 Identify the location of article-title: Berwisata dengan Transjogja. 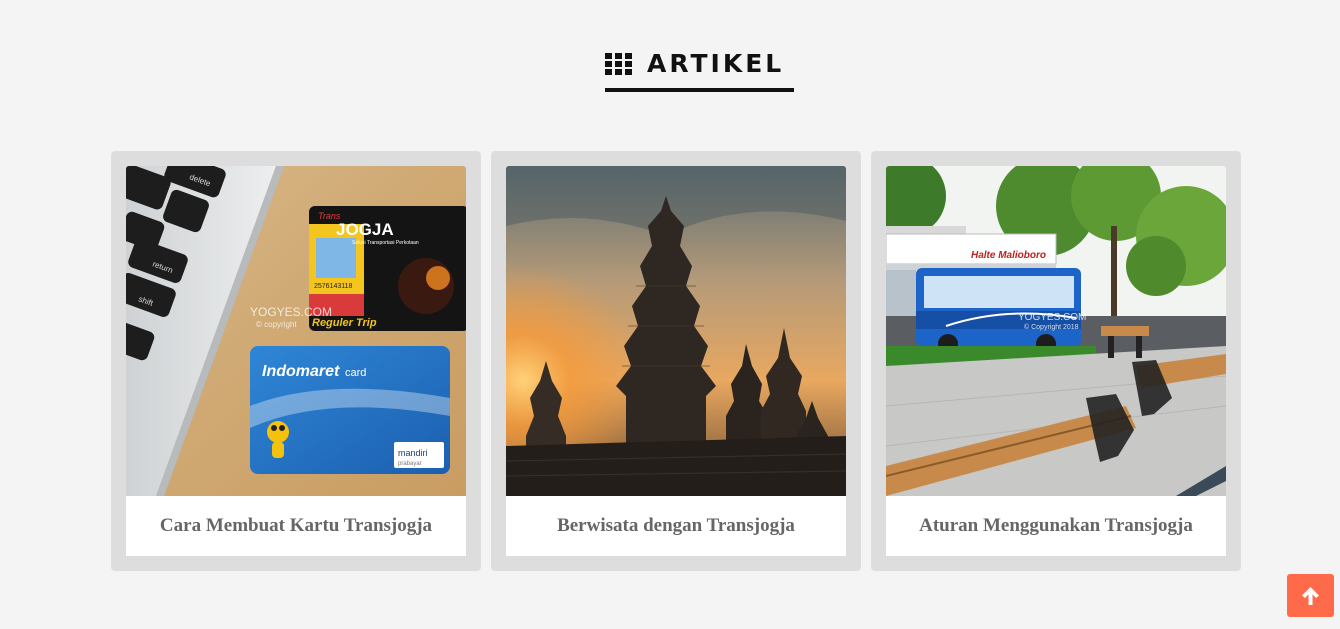
(676, 526).